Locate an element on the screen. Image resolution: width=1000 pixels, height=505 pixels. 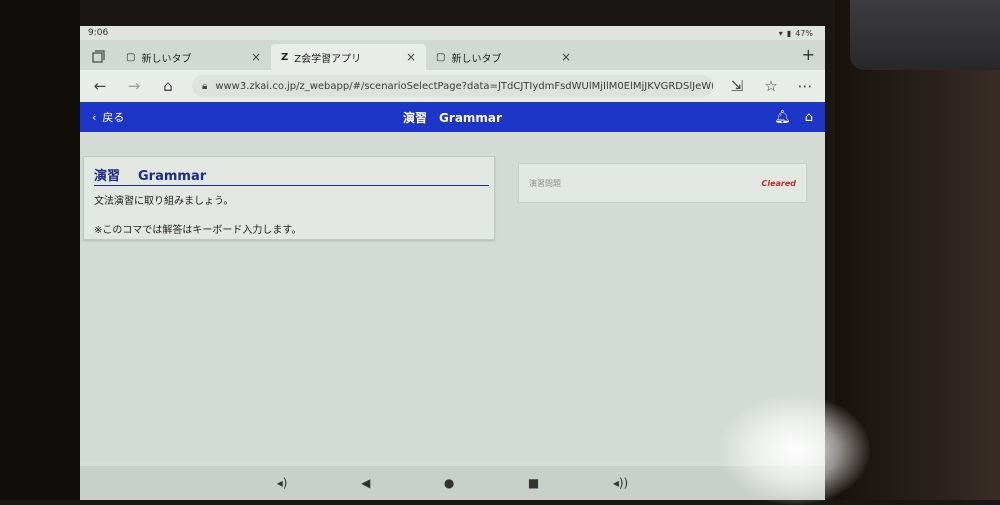
nav-home-icon: ● is located at coordinates (449, 483).